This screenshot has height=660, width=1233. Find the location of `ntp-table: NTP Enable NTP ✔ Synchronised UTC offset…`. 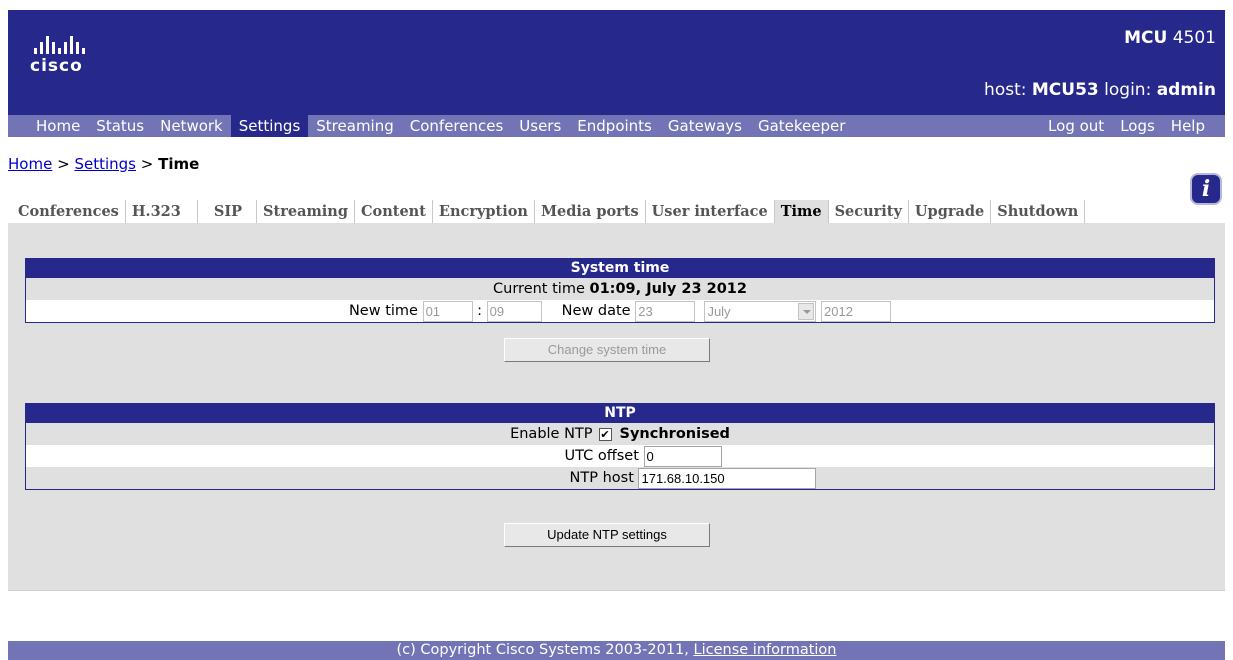

ntp-table: NTP Enable NTP ✔ Synchronised UTC offset… is located at coordinates (620, 446).